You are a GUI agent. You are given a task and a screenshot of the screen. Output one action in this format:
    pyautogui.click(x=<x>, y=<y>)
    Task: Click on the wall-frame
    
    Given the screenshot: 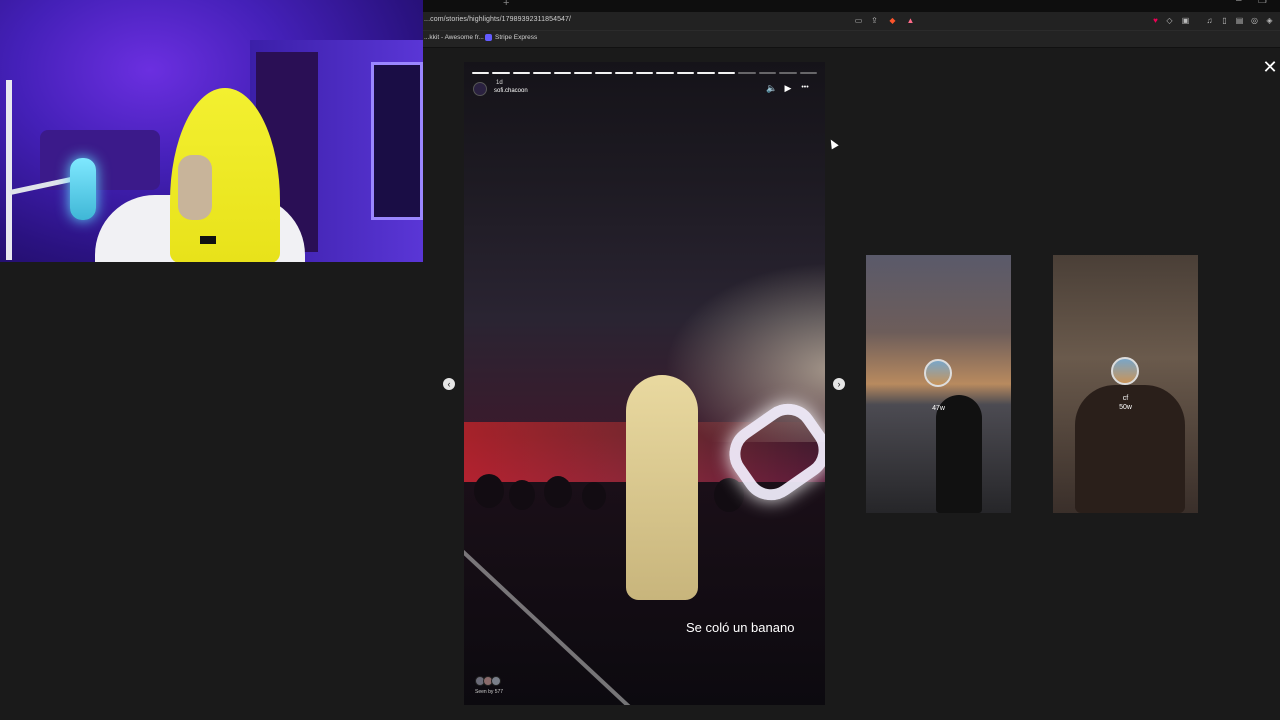 What is the action you would take?
    pyautogui.click(x=397, y=141)
    